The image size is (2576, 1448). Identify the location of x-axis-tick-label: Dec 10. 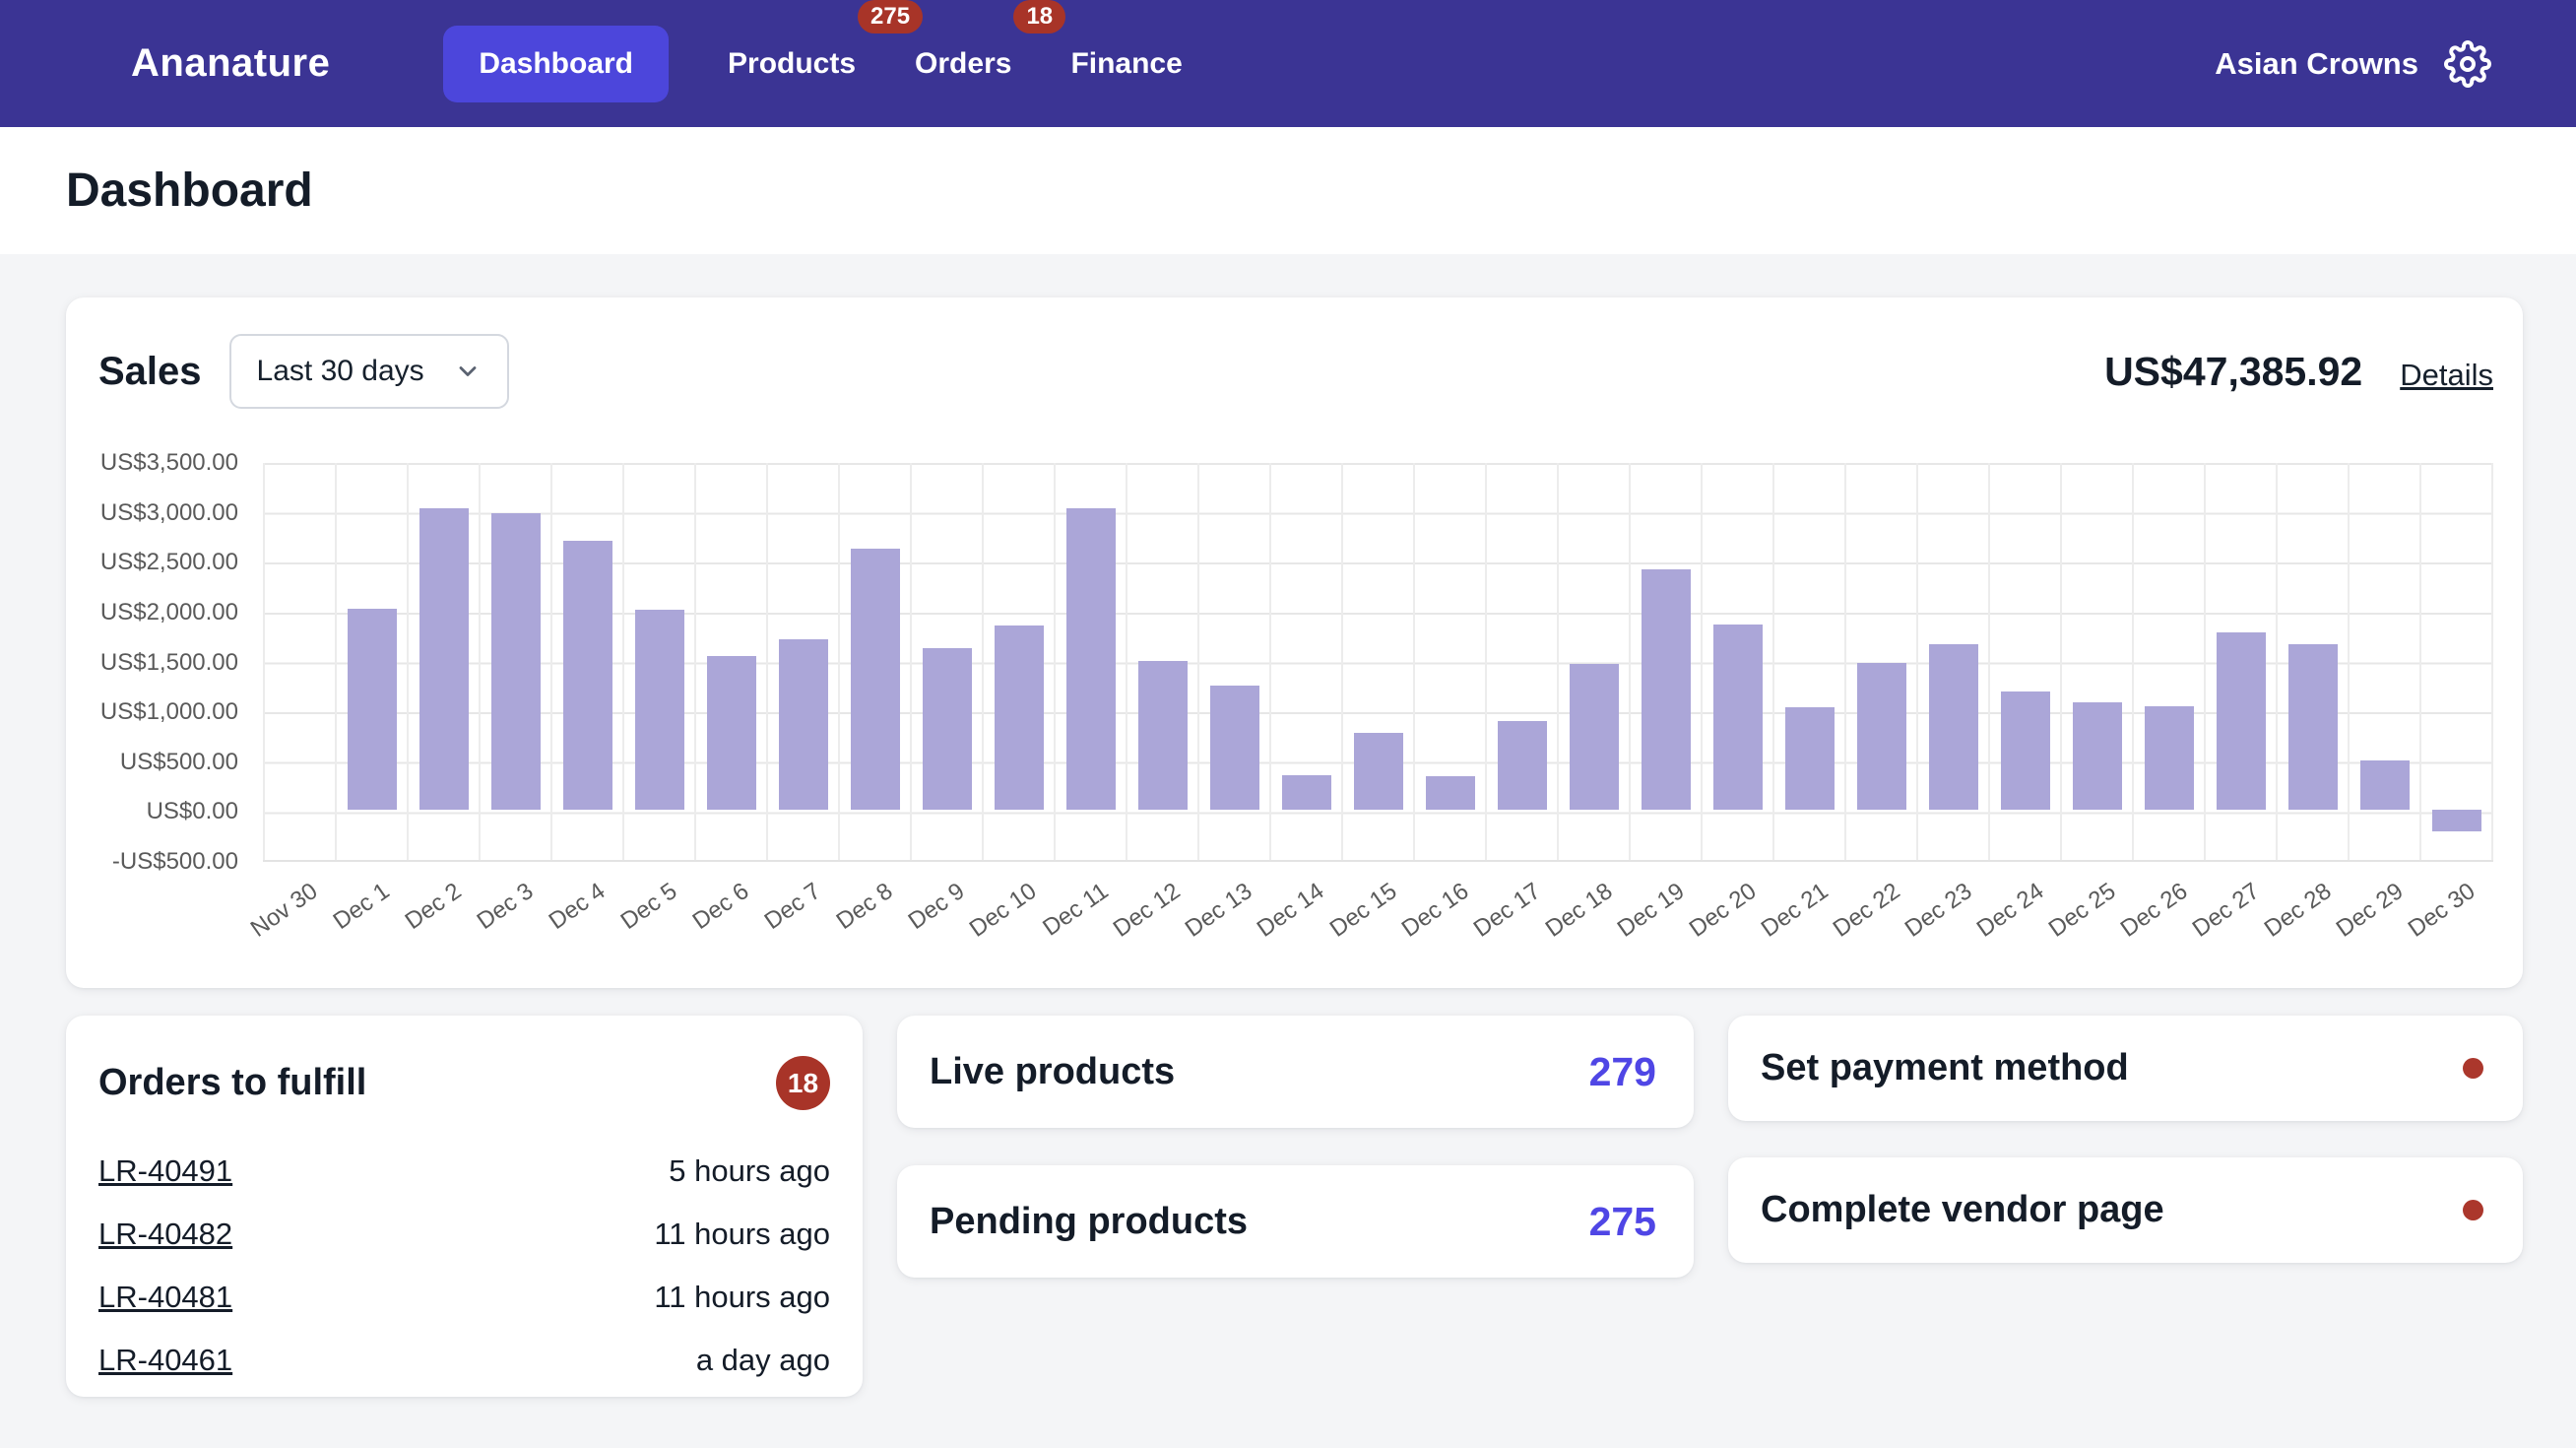
(1003, 910).